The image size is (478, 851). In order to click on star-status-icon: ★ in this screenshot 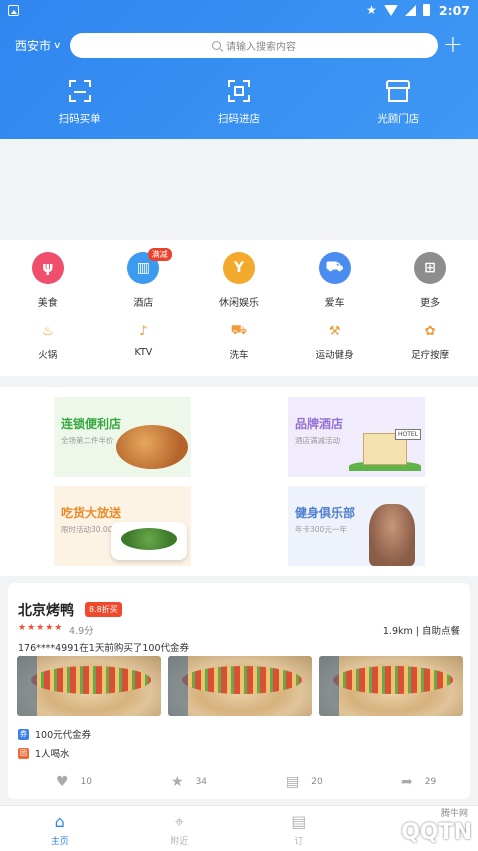, I will do `click(371, 10)`.